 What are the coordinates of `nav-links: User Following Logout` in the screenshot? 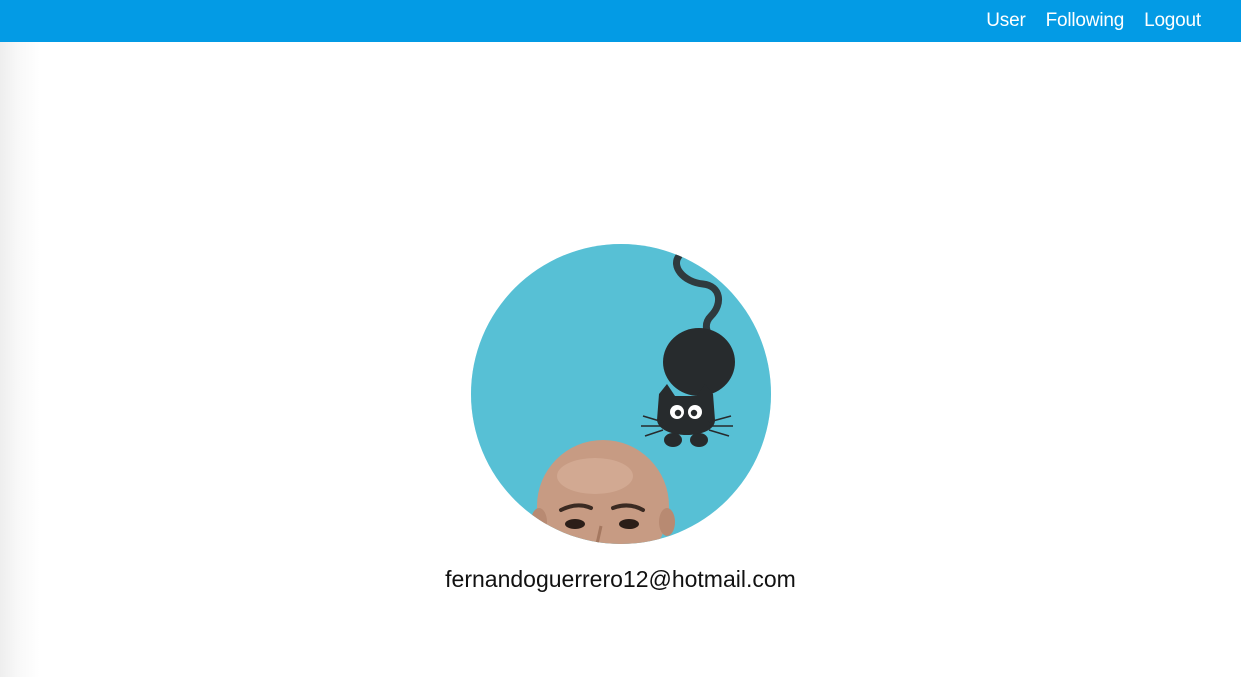 It's located at (1093, 21).